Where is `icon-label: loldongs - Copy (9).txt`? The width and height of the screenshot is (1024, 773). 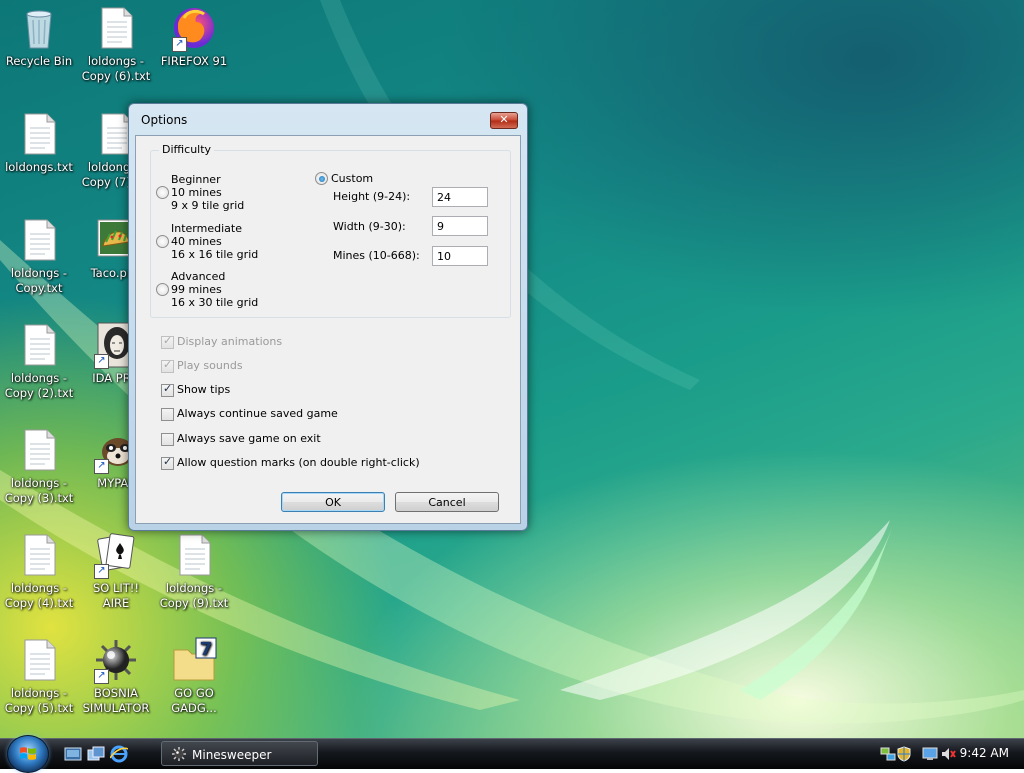
icon-label: loldongs - Copy (9).txt is located at coordinates (194, 595).